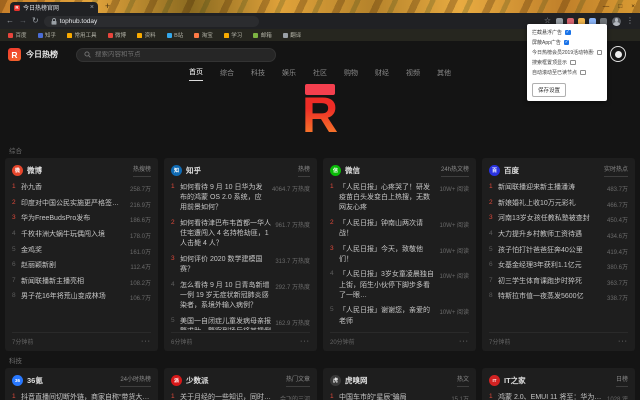 This screenshot has width=640, height=400. What do you see at coordinates (494, 170) in the screenshot?
I see `source-icon: 百` at bounding box center [494, 170].